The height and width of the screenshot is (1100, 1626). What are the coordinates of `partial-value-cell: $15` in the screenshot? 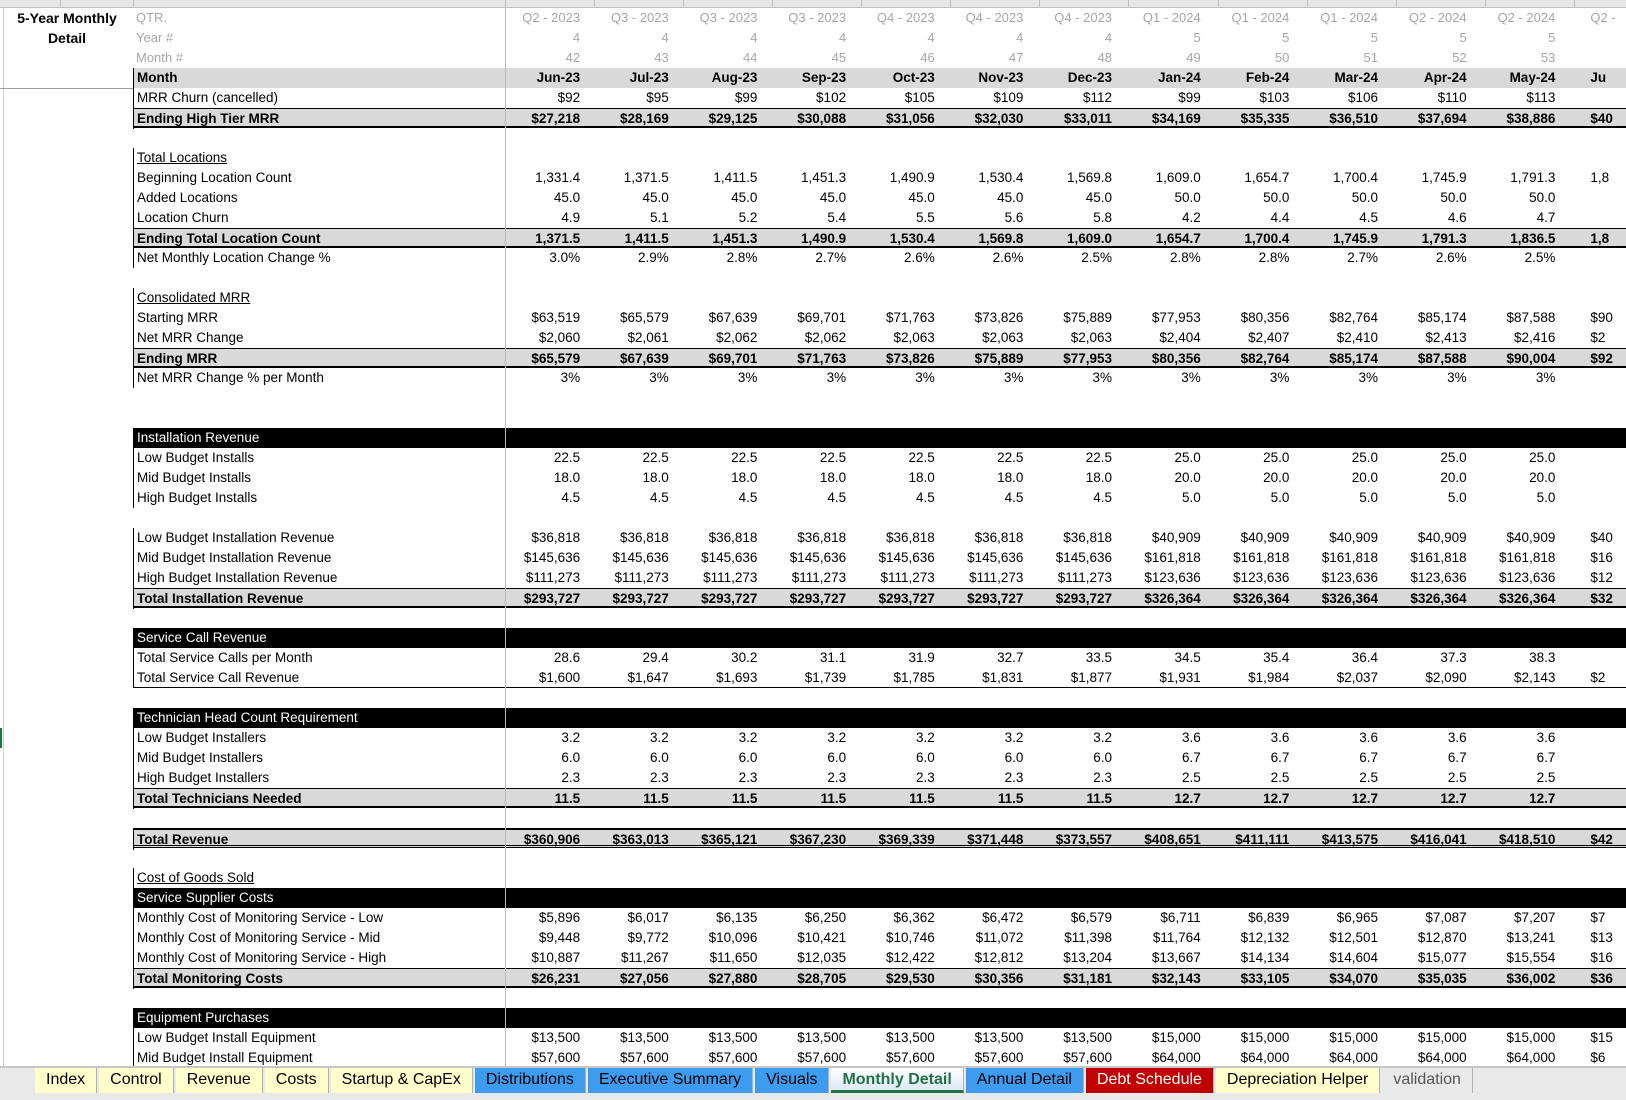 It's located at (1596, 1038).